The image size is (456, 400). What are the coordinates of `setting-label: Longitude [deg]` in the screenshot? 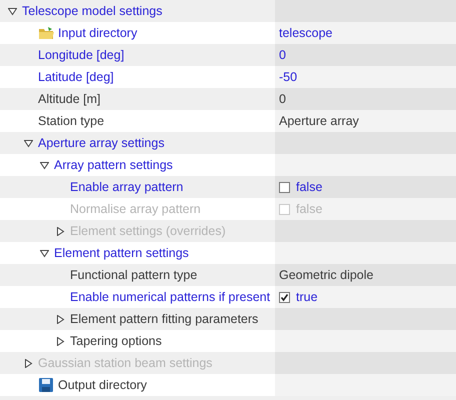 It's located at (81, 55).